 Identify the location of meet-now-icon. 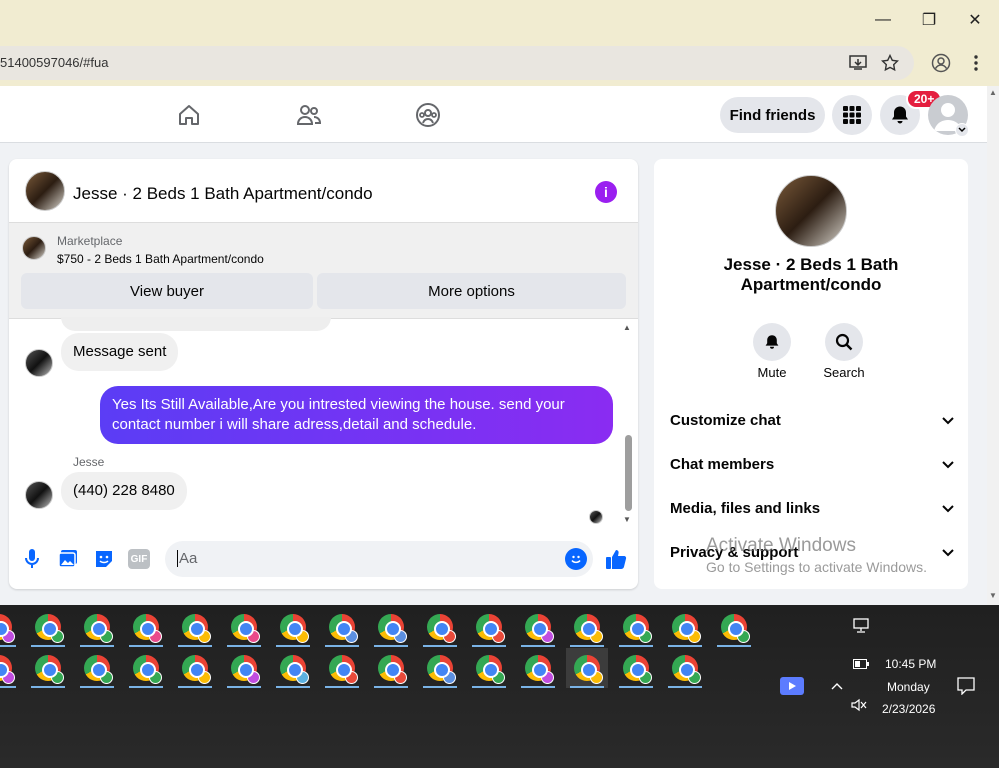
(792, 686).